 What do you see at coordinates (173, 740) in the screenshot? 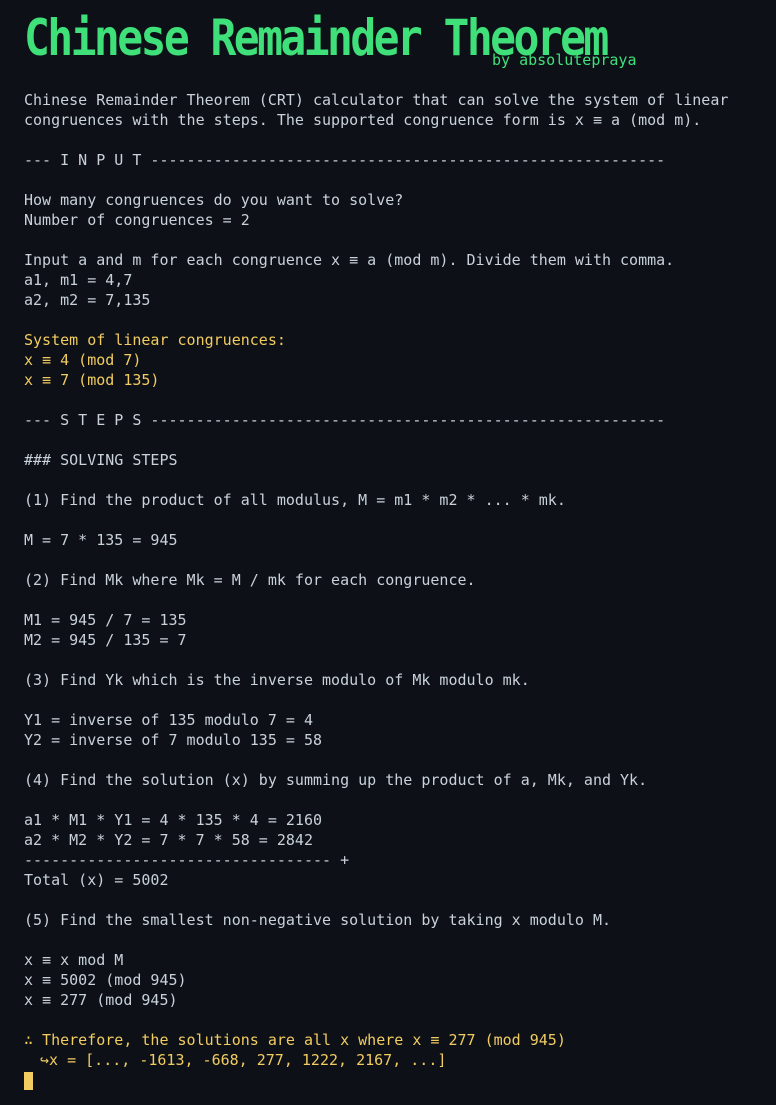
I see `step3-line-2: Y2 = inverse of 7 modulo 135 = 58` at bounding box center [173, 740].